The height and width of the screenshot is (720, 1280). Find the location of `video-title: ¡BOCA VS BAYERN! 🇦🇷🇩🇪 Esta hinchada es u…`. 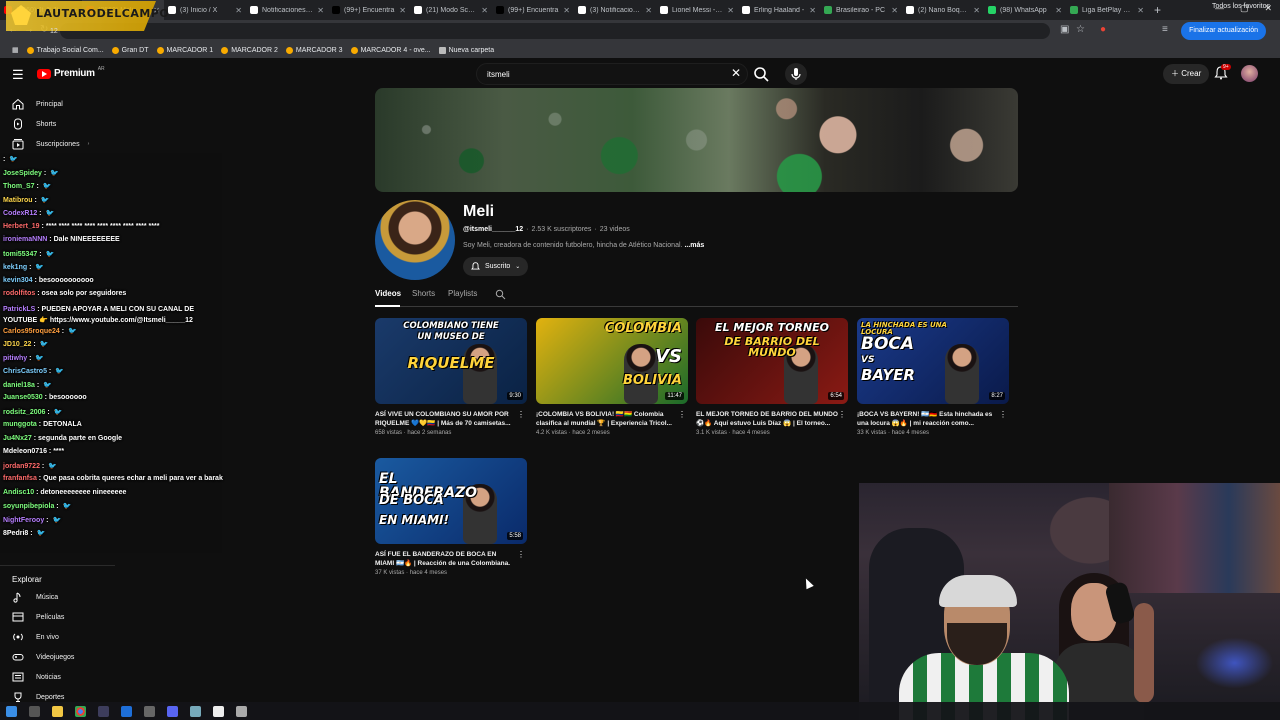

video-title: ¡BOCA VS BAYERN! 🇦🇷🇩🇪 Esta hinchada es u… is located at coordinates (933, 419).